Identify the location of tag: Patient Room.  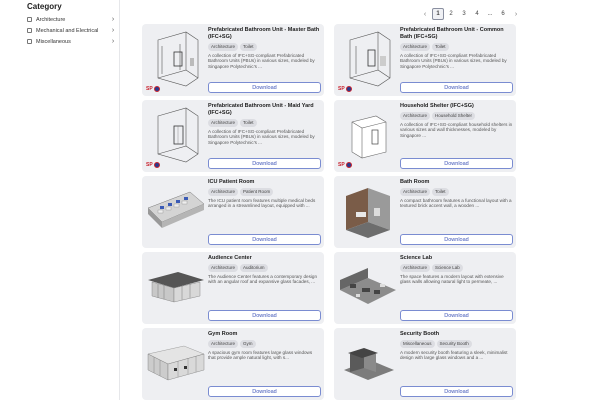
(257, 191).